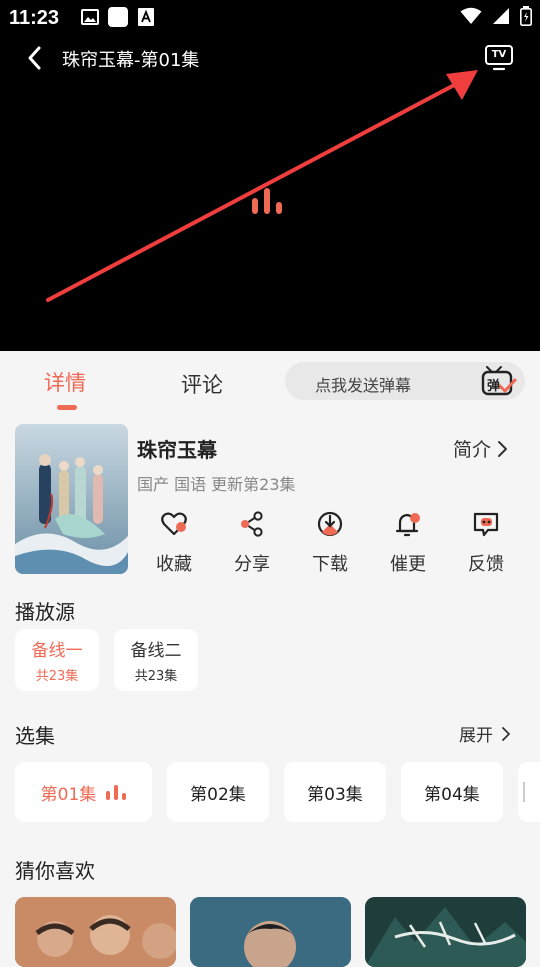 Image resolution: width=540 pixels, height=967 pixels. Describe the element at coordinates (174, 564) in the screenshot. I see `action-label: 收藏` at that location.